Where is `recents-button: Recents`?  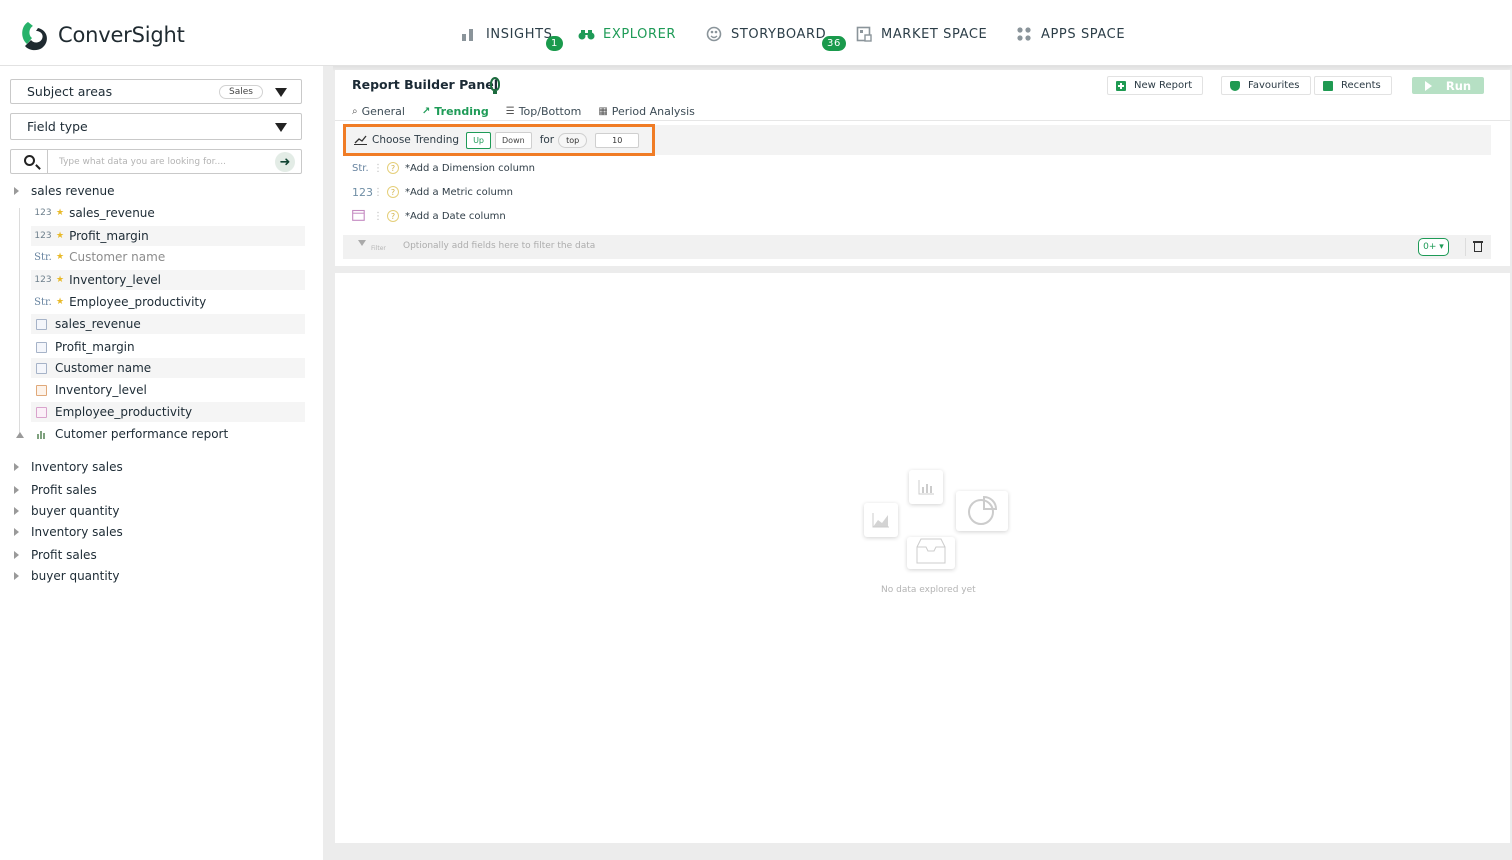
recents-button: Recents is located at coordinates (1353, 85).